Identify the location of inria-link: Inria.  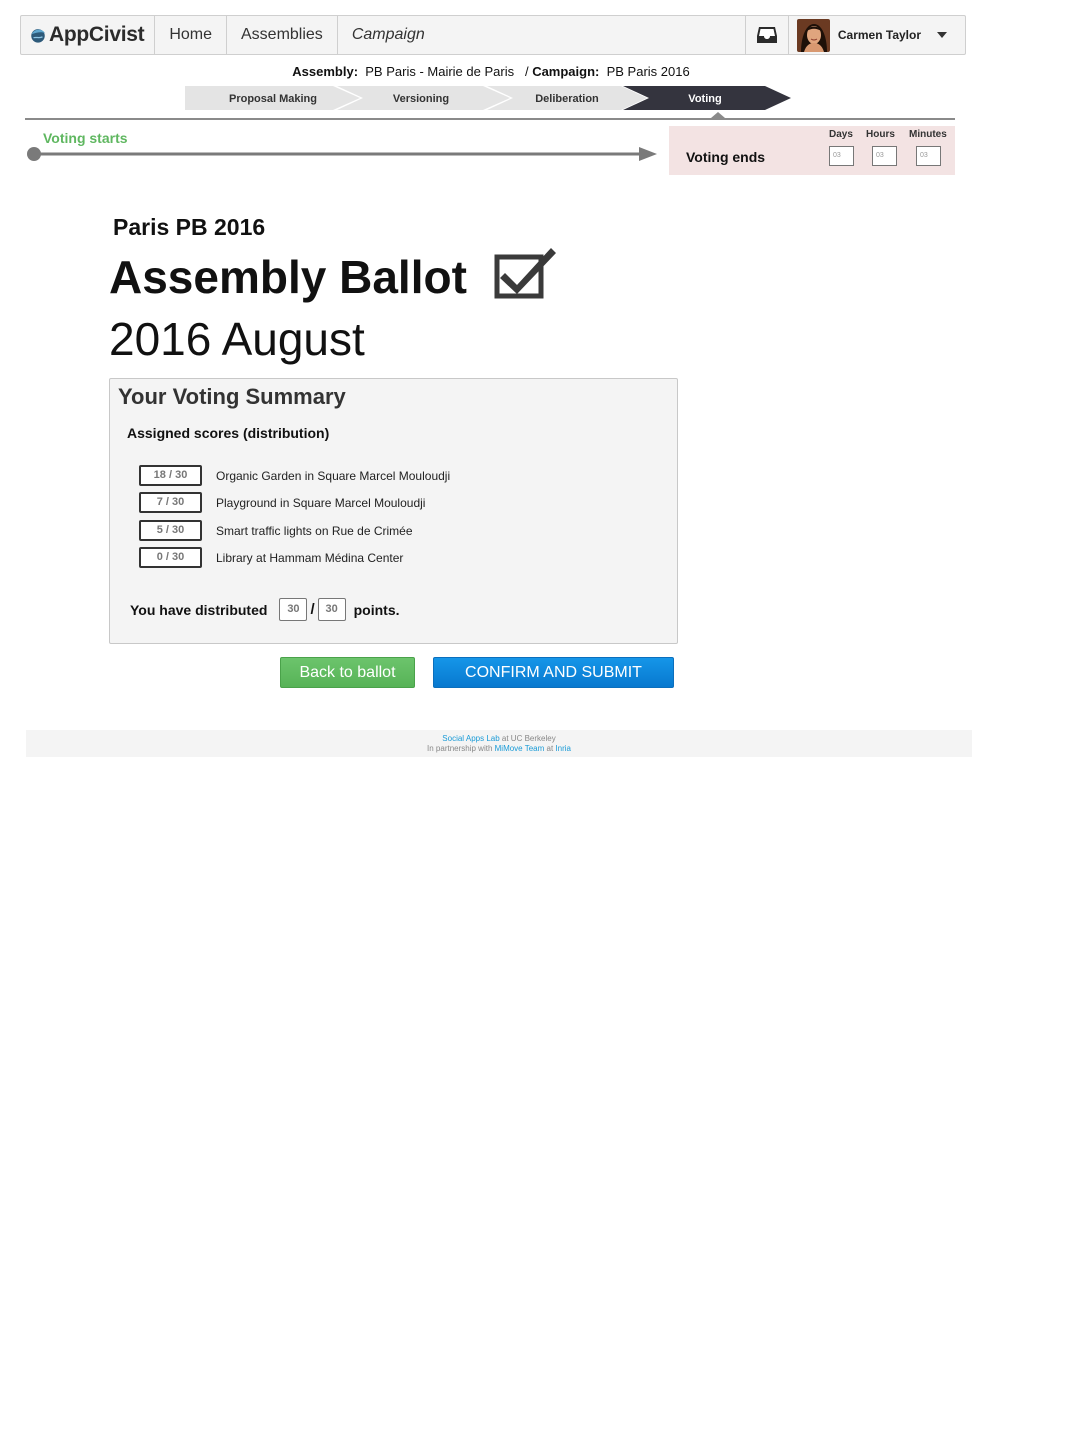
(563, 748).